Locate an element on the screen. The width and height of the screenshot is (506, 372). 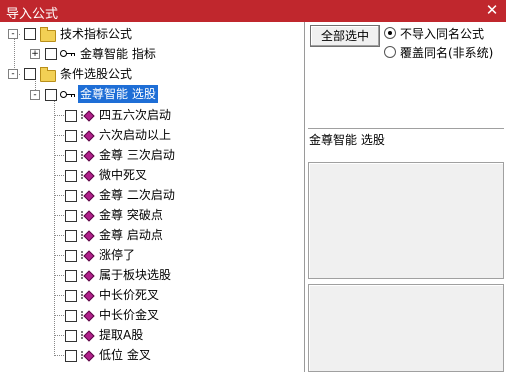
leaf-label: 金尊 启动点 is located at coordinates (131, 235).